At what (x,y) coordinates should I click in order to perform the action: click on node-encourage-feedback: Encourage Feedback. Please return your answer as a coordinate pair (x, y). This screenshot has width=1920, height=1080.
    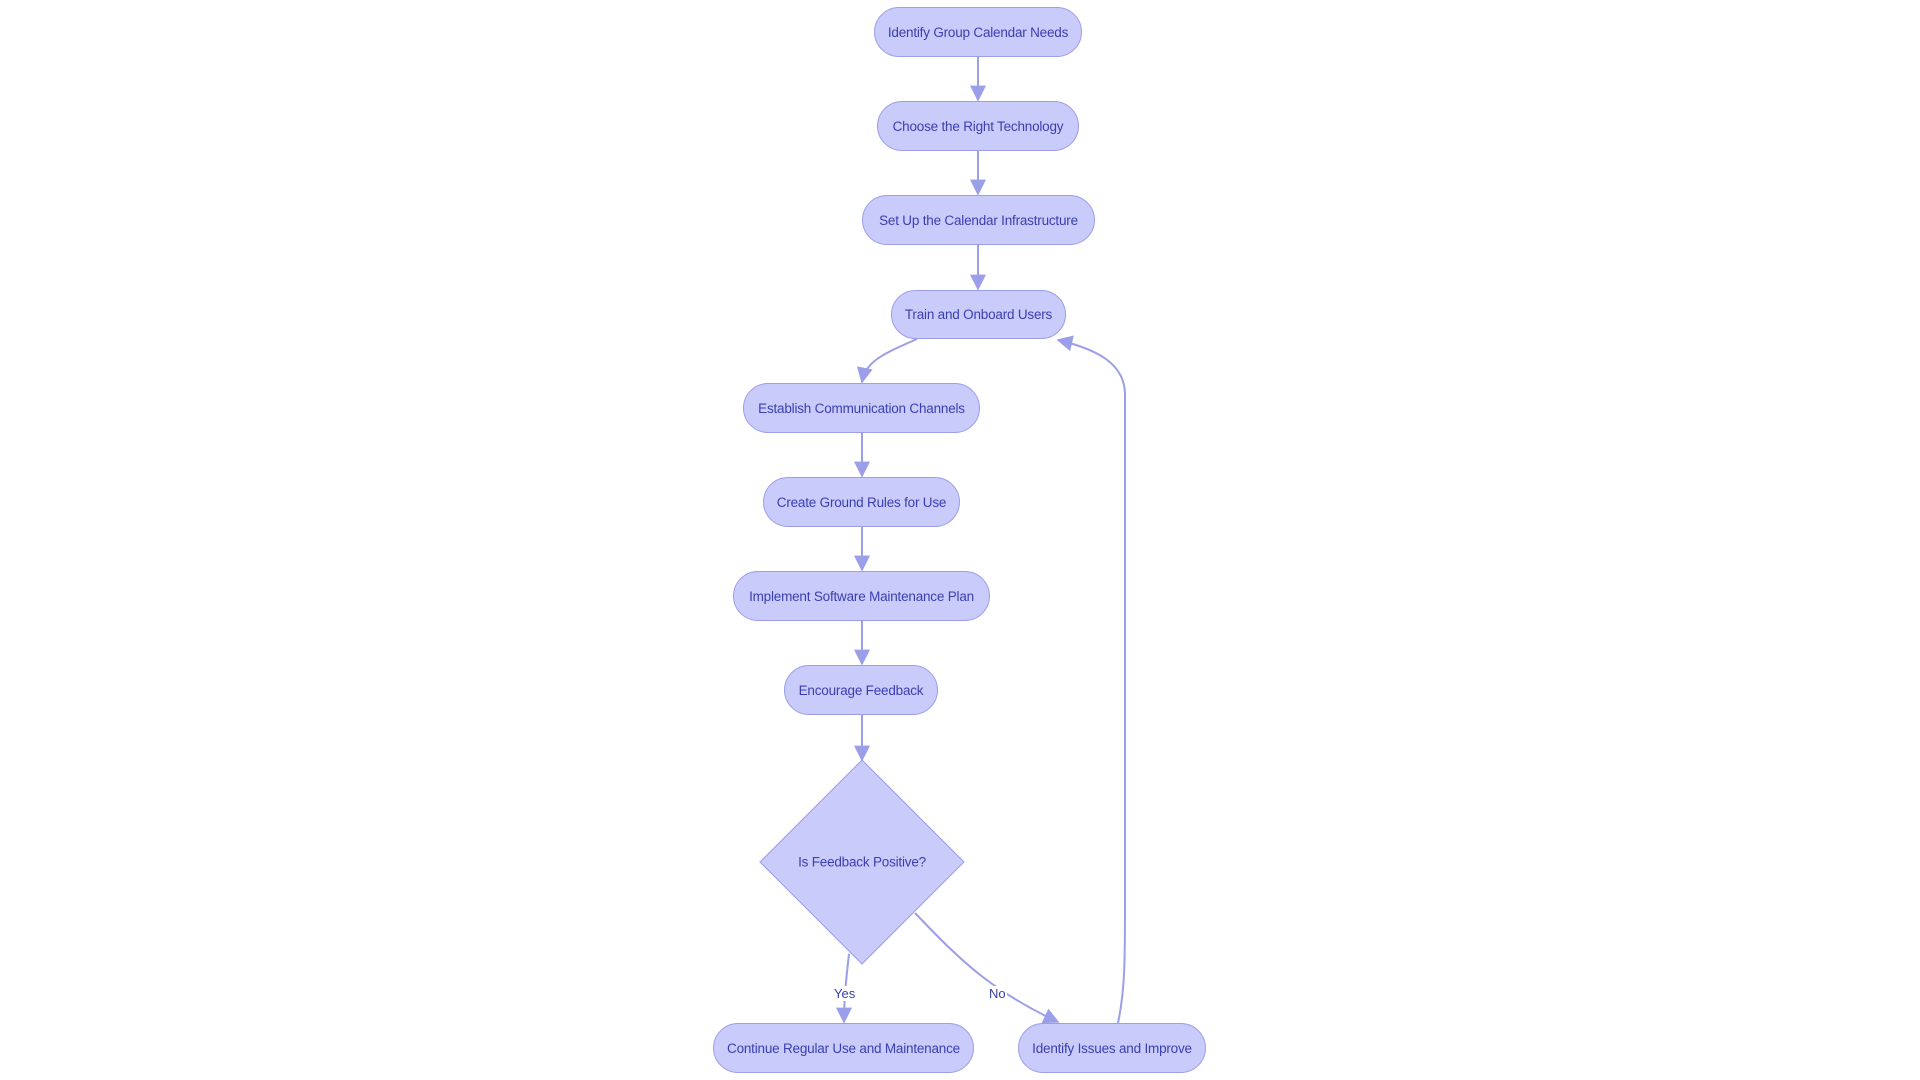
    Looking at the image, I should click on (861, 690).